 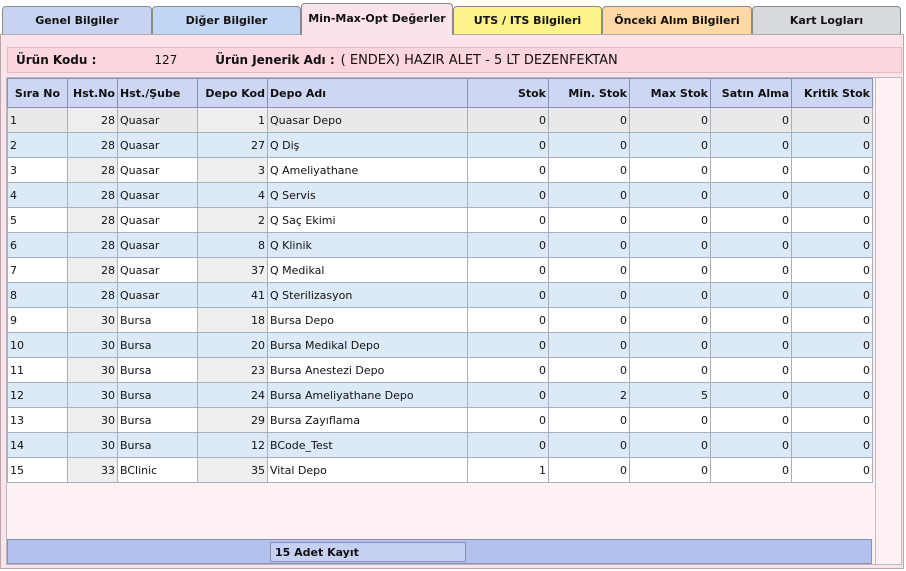 I want to click on cell-sira-no: 5, so click(x=37, y=220).